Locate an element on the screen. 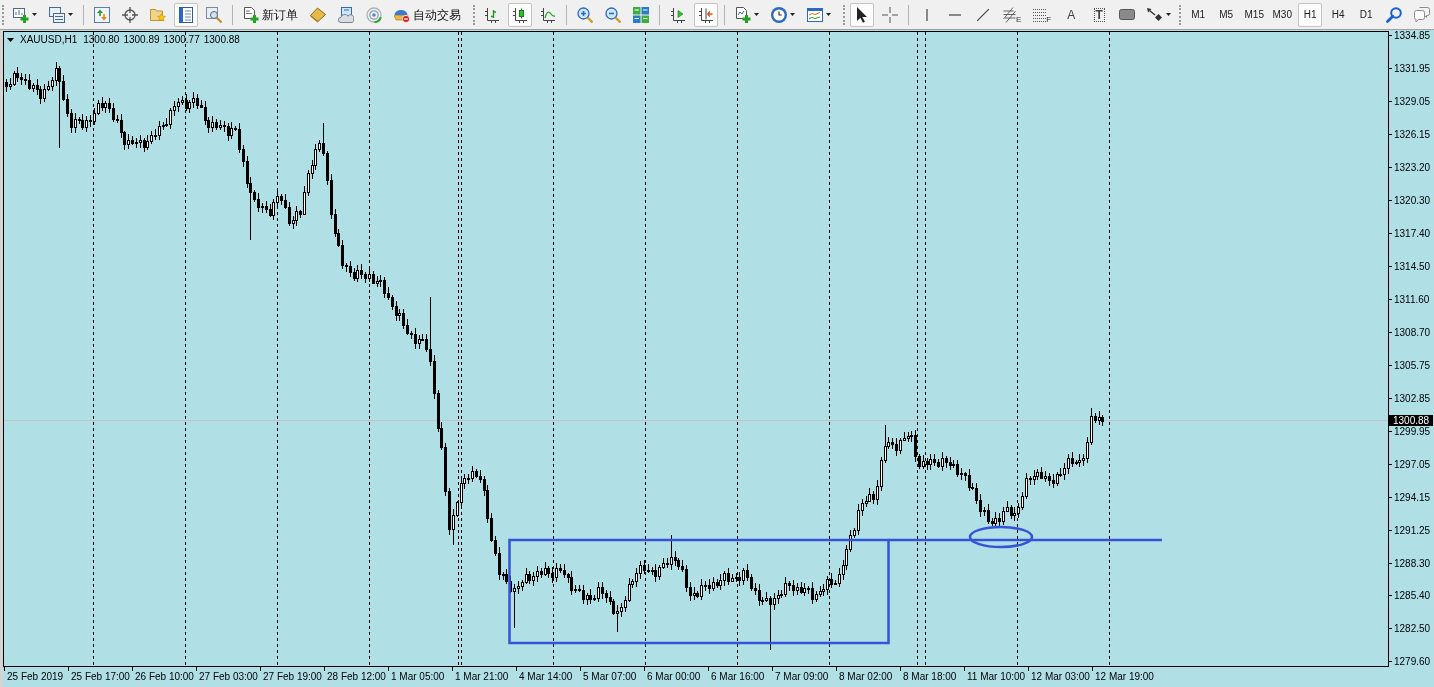 Image resolution: width=1434 pixels, height=687 pixels. signal-rings-icon is located at coordinates (374, 14).